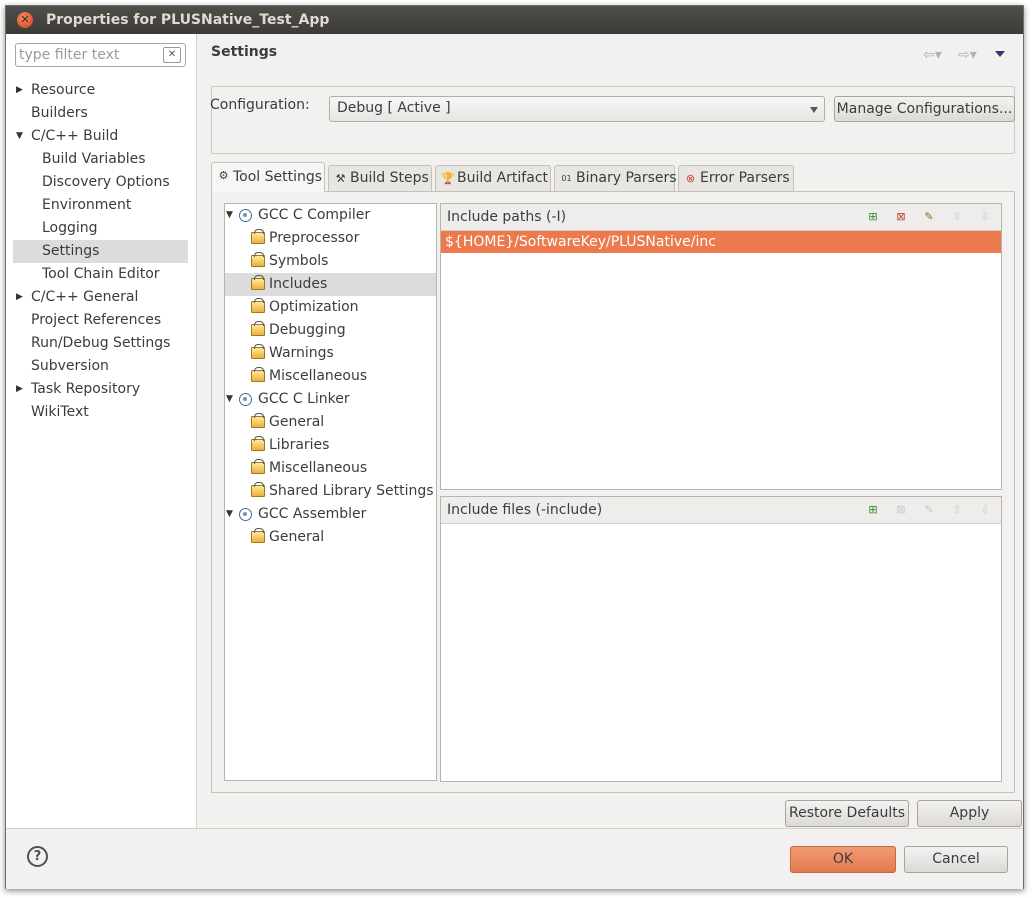 The height and width of the screenshot is (898, 1032). I want to click on tree-item-label: GCC C Compiler, so click(314, 215).